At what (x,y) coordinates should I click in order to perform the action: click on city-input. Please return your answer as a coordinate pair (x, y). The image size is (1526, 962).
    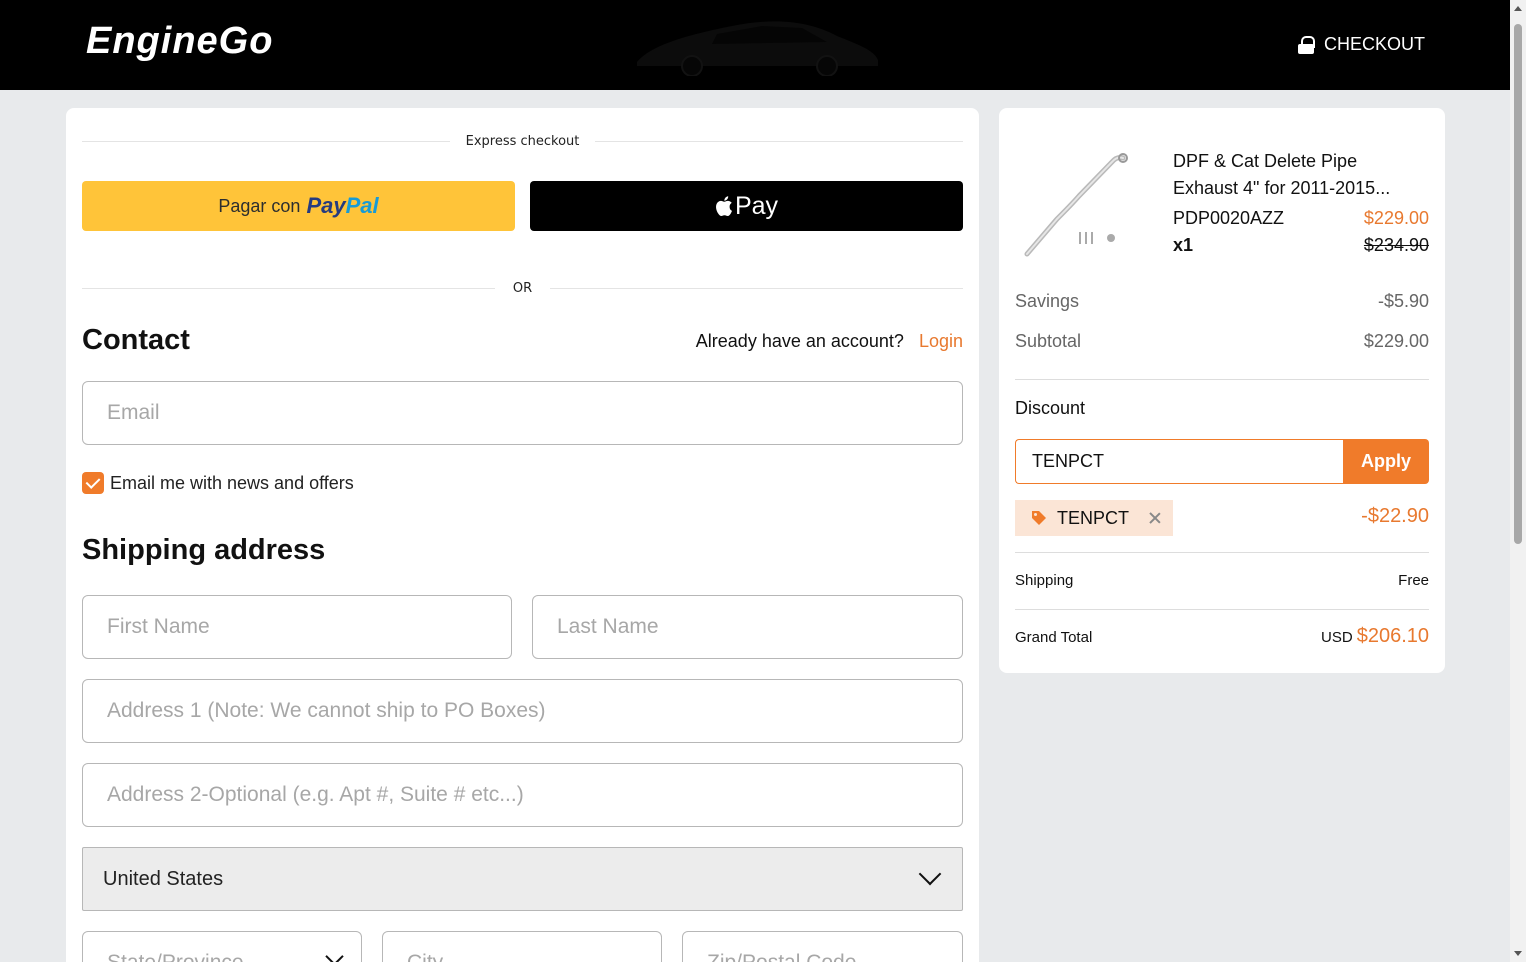
    Looking at the image, I should click on (522, 947).